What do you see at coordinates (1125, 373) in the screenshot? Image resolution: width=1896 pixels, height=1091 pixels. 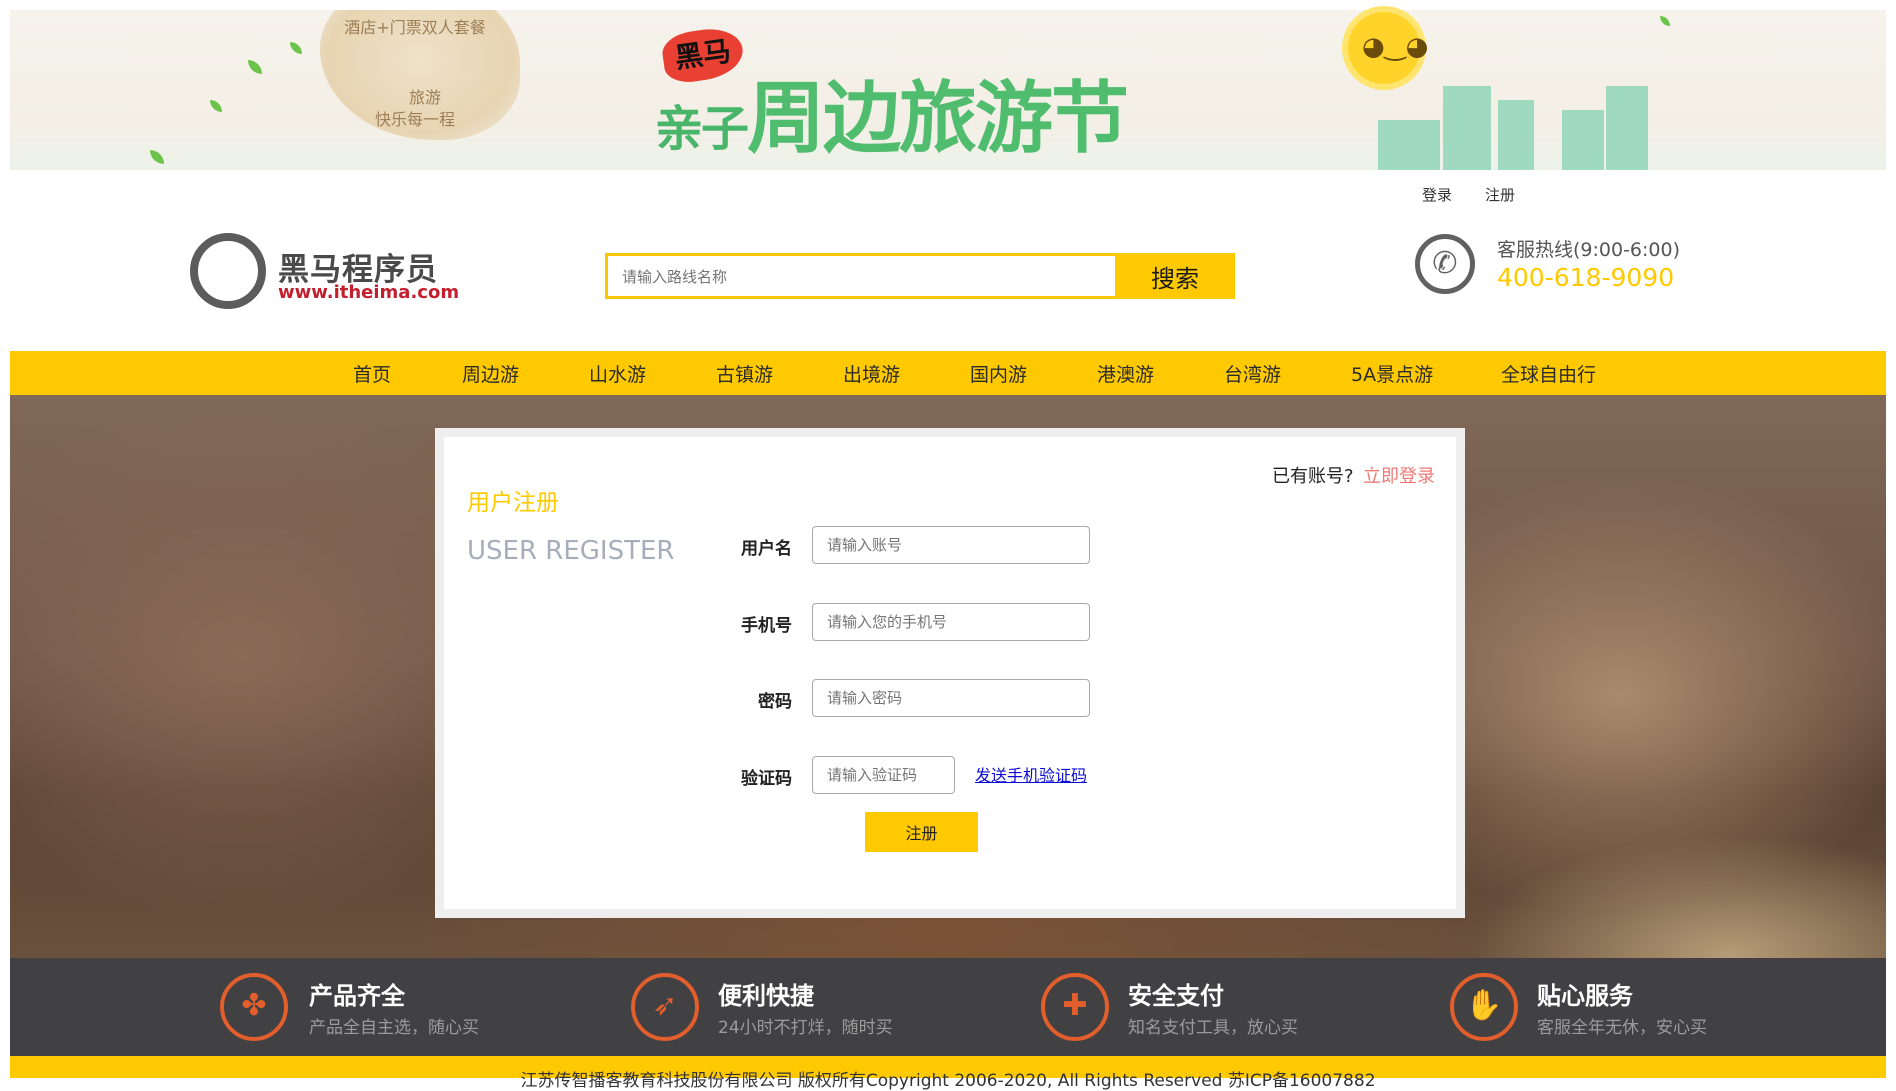 I see `nav-item-hkmacao: 港澳游` at bounding box center [1125, 373].